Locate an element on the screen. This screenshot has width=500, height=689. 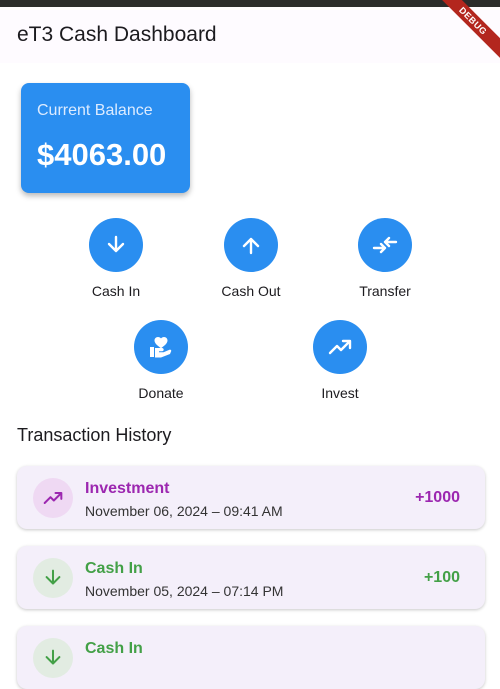
transaction-history-title: Transaction History is located at coordinates (94, 435).